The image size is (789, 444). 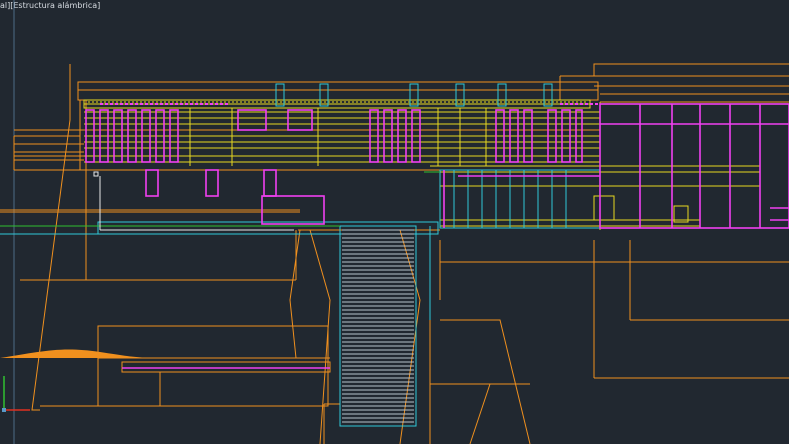 What do you see at coordinates (75, 353) in the screenshot?
I see `terrain-shape` at bounding box center [75, 353].